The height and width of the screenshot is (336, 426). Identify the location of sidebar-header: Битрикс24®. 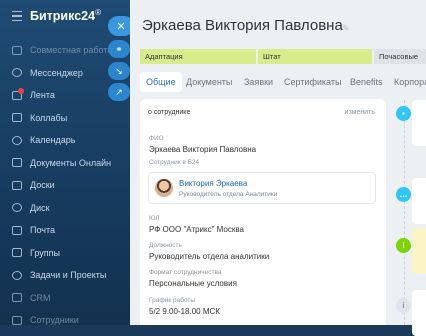
(56, 16).